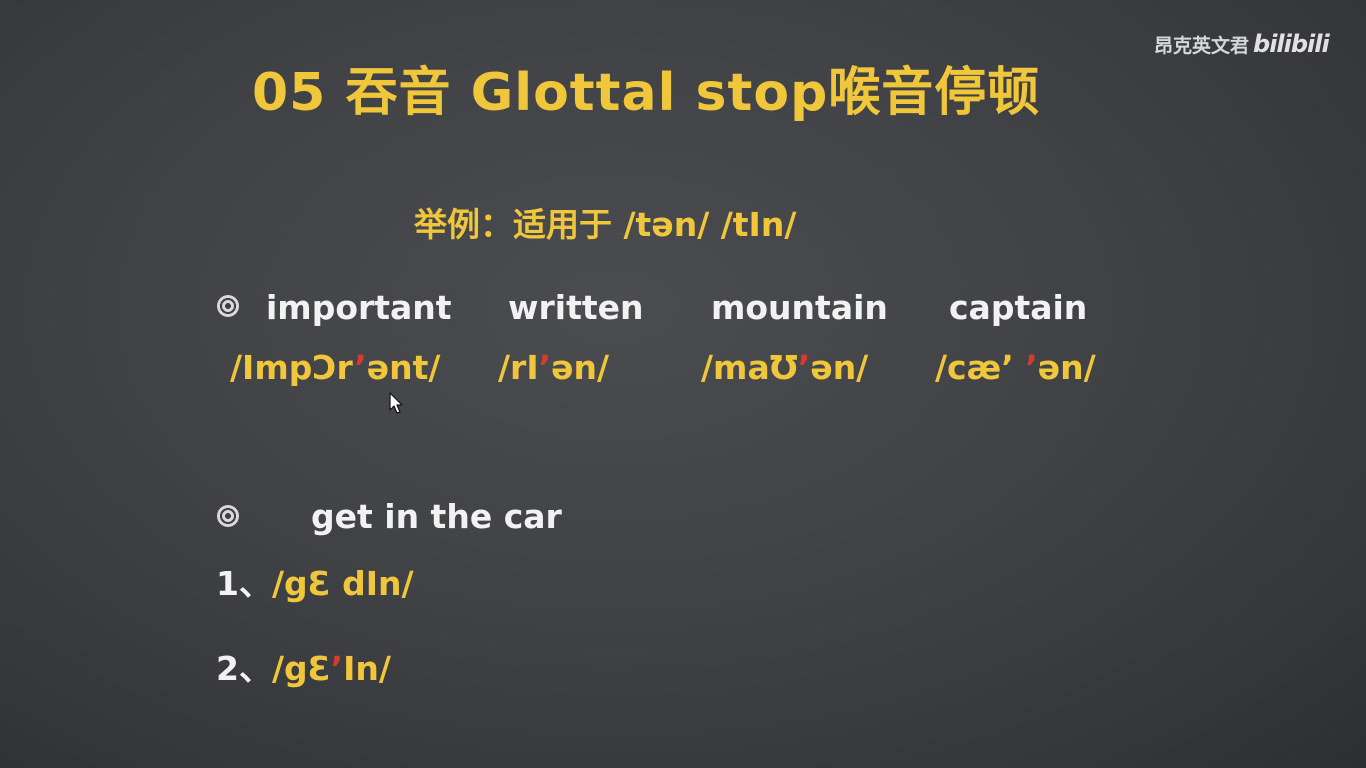 This screenshot has height=768, width=1366. What do you see at coordinates (749, 367) in the screenshot?
I see `ipa-text: /maƱ` at bounding box center [749, 367].